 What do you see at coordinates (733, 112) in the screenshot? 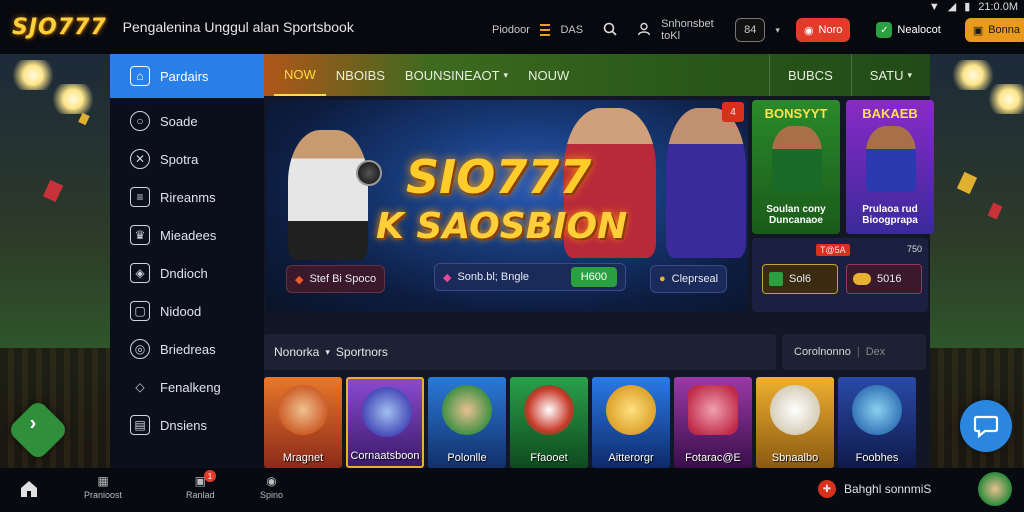
I see `hero-badge-value: 4` at bounding box center [733, 112].